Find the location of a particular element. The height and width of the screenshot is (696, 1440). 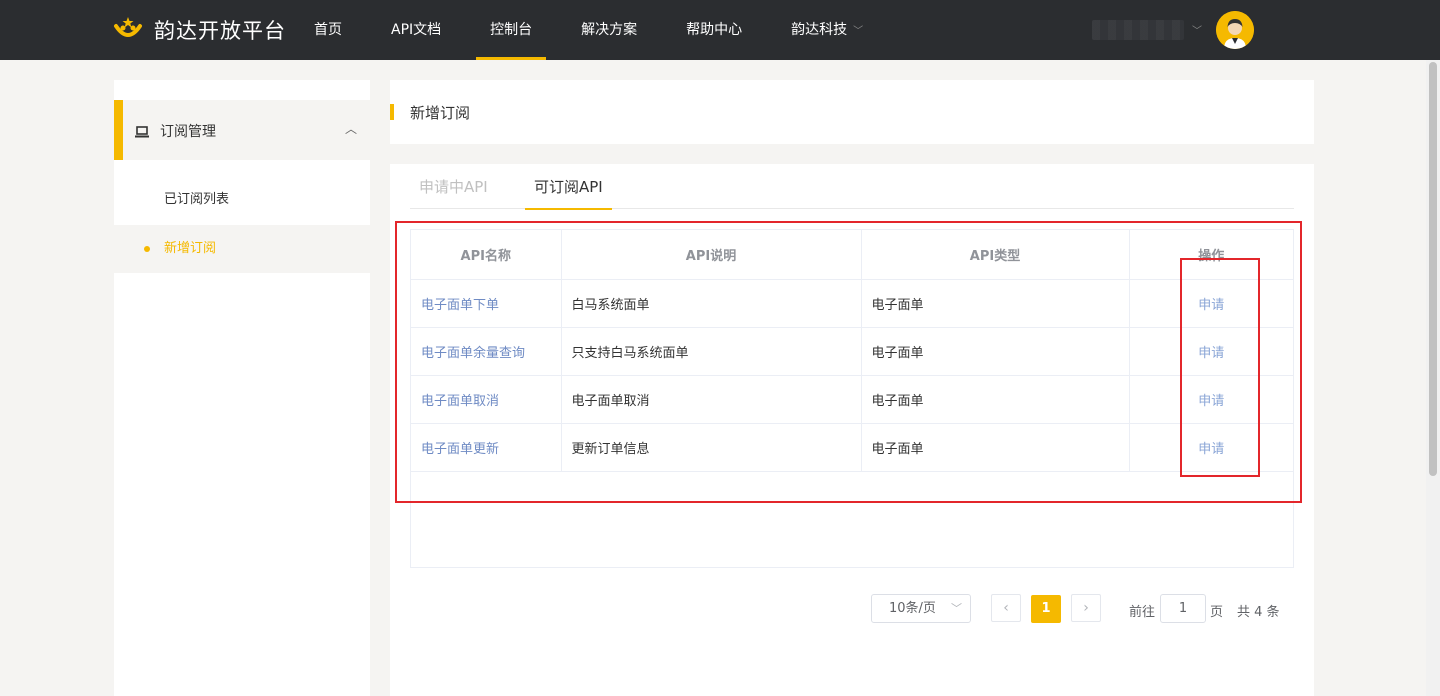

page-title: 新增订阅 is located at coordinates (440, 113).